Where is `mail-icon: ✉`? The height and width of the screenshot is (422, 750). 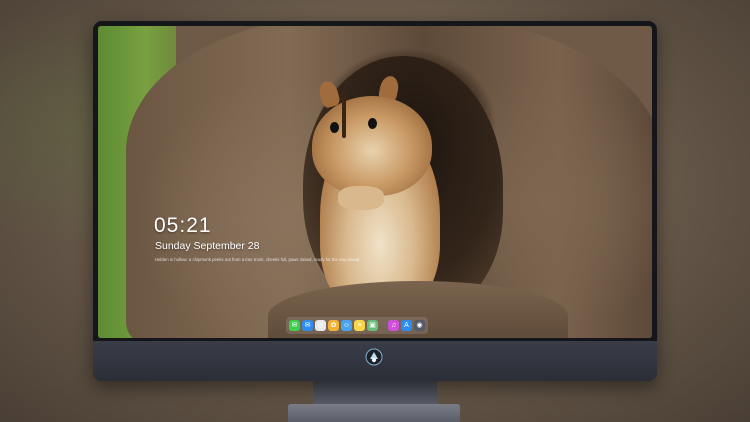 mail-icon: ✉ is located at coordinates (307, 325).